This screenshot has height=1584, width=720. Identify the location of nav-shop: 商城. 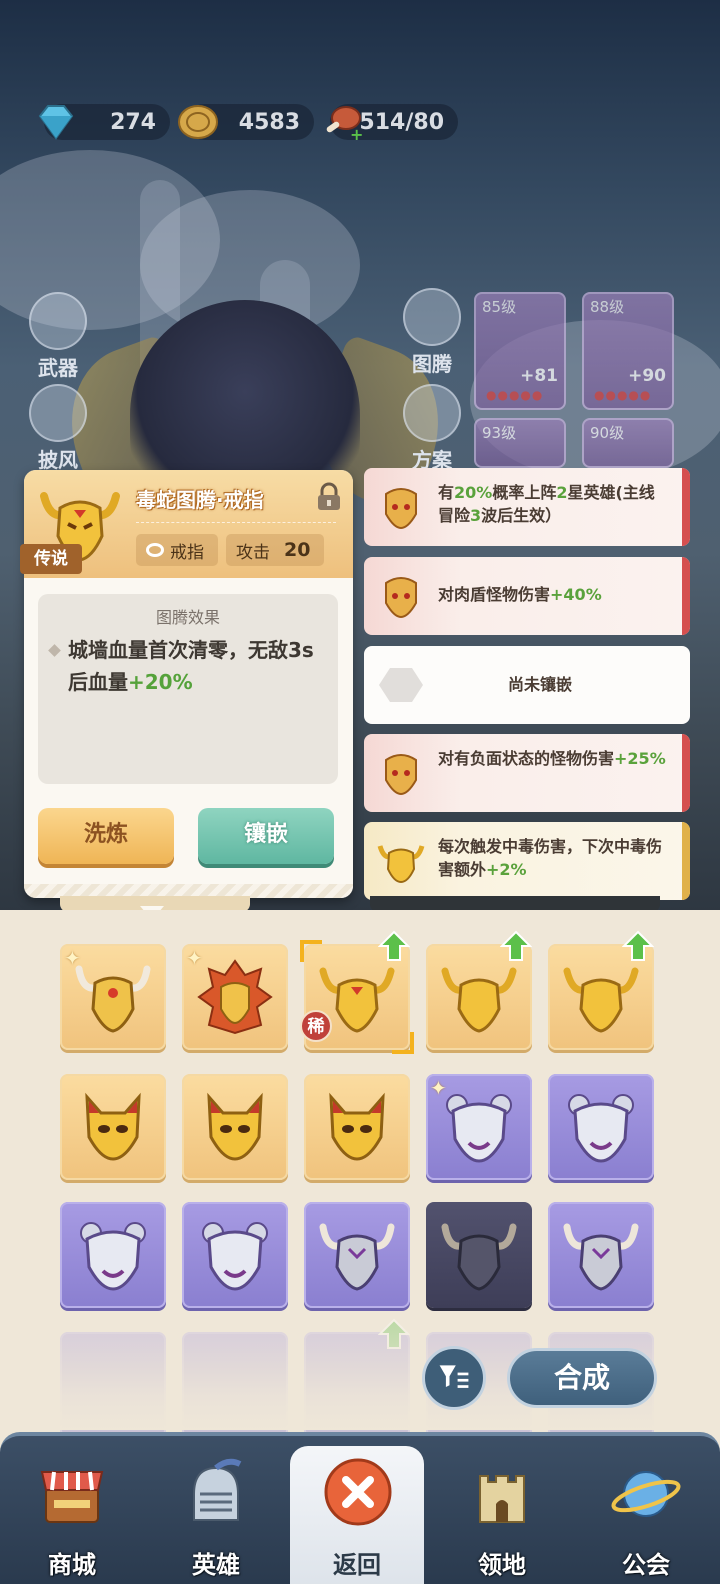
(72, 1510).